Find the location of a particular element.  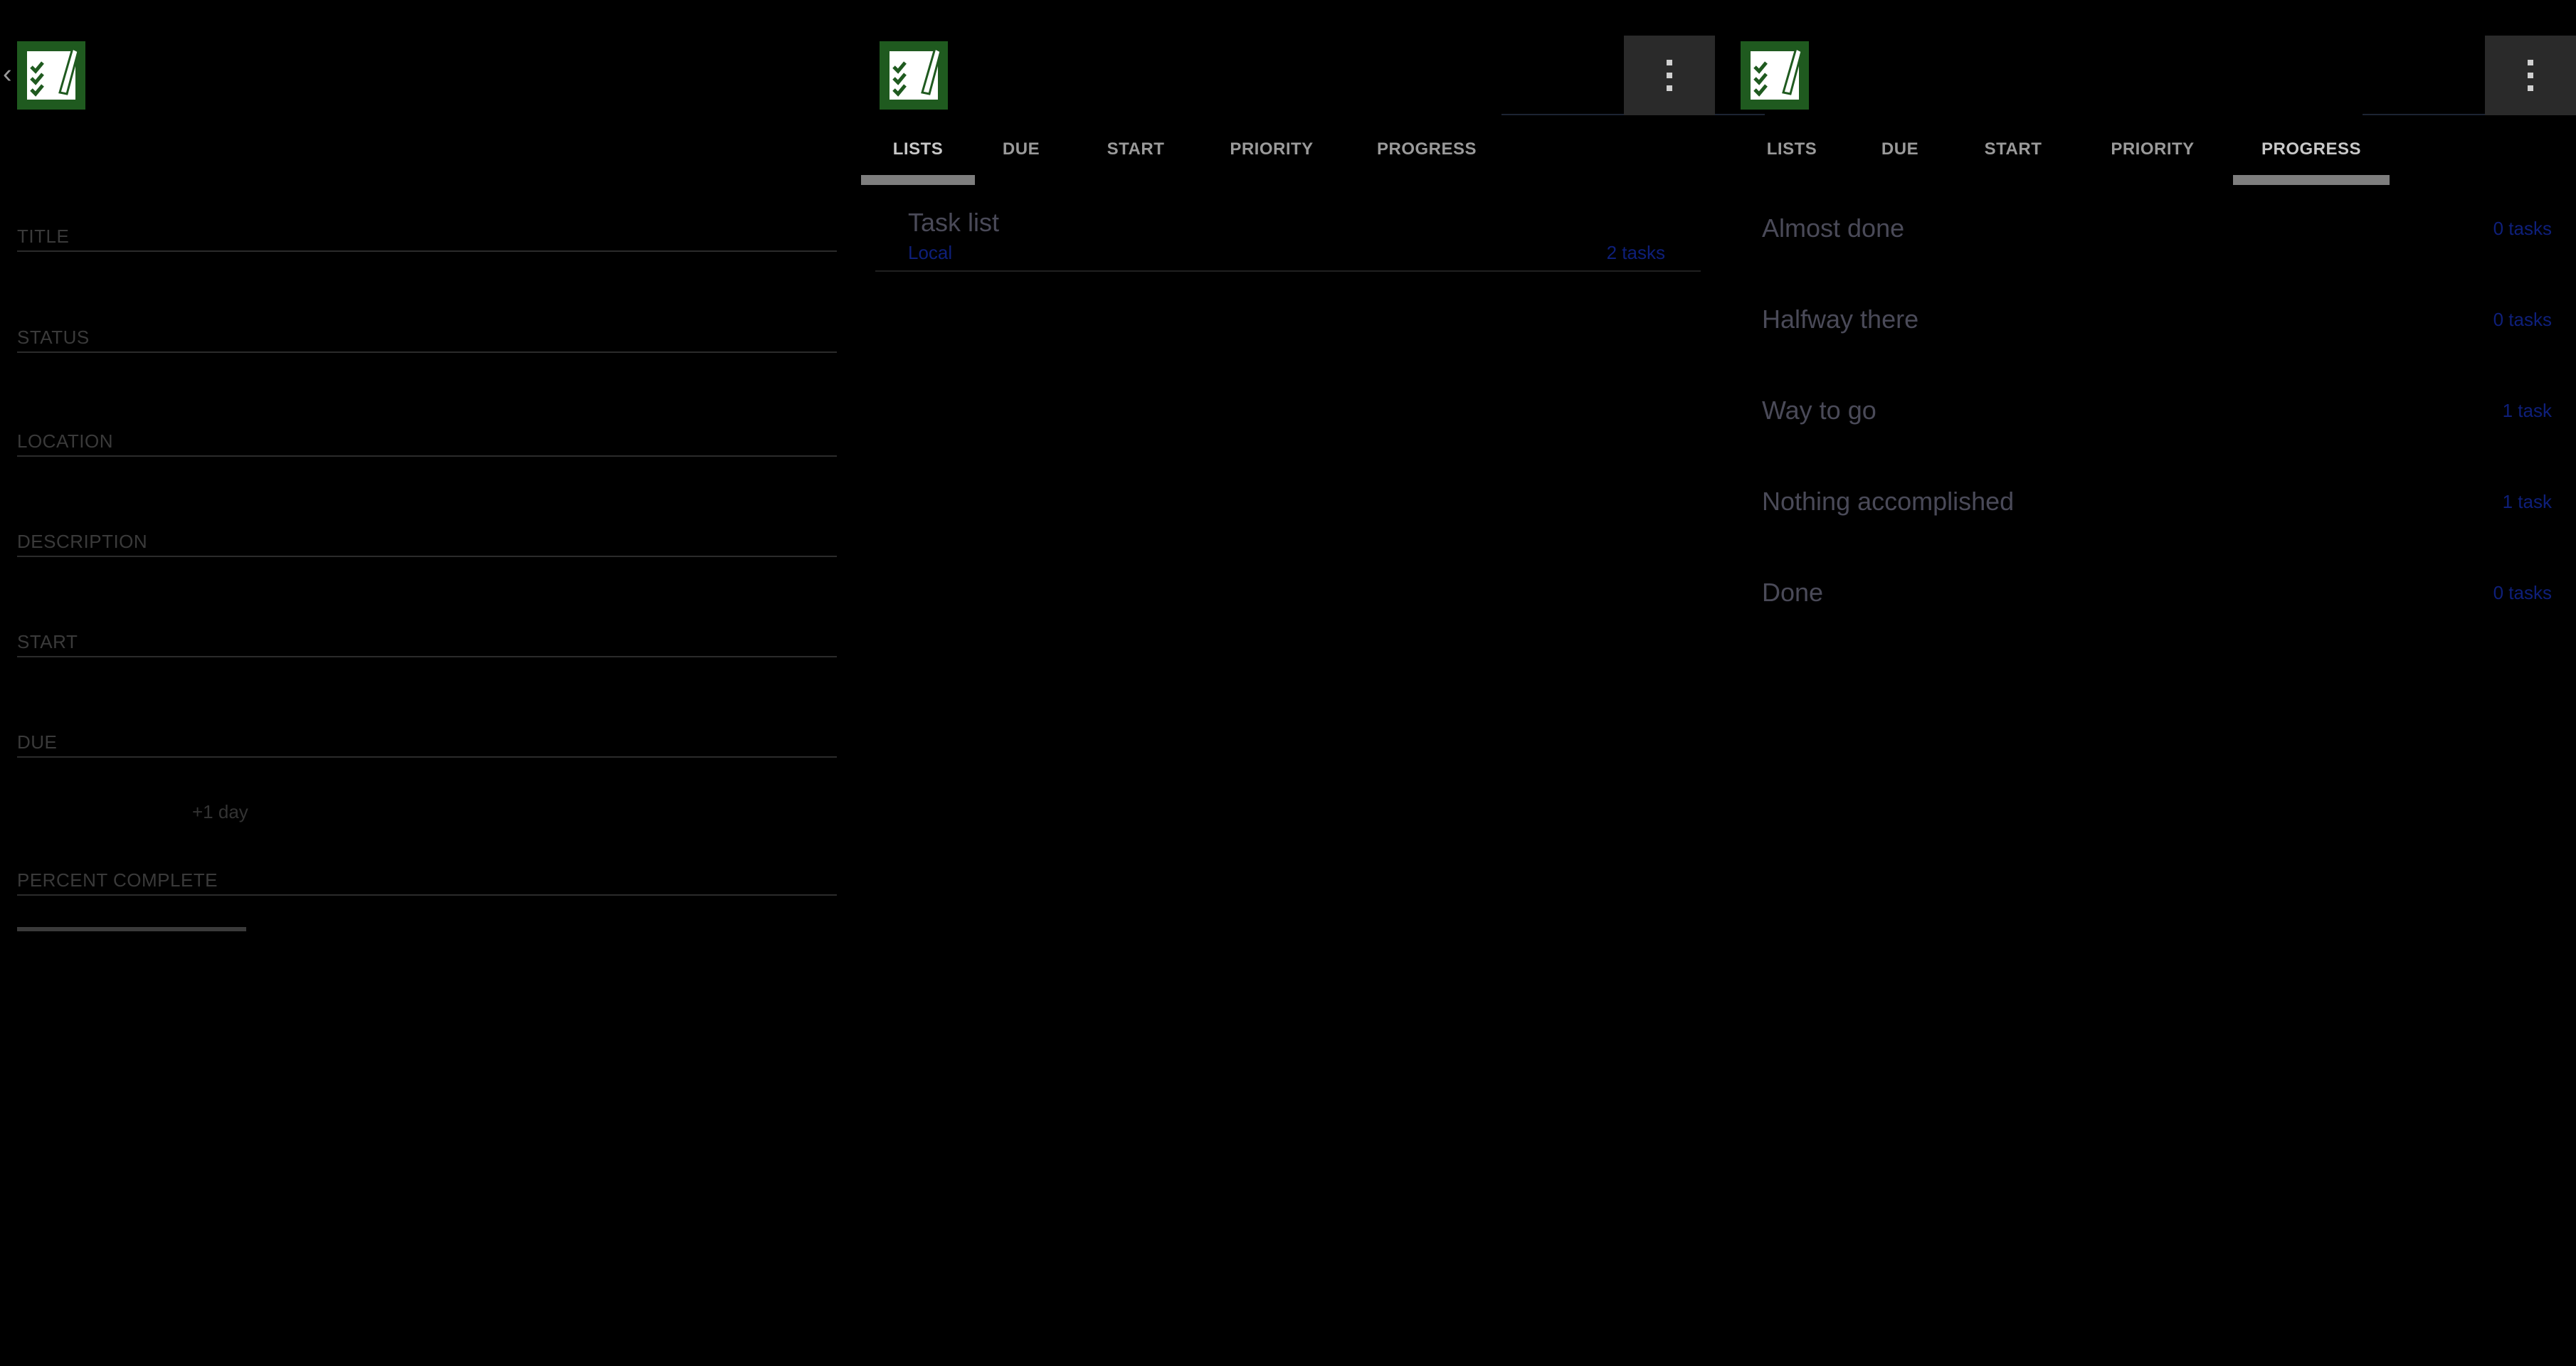

due-offset-text: +1 day is located at coordinates (220, 811).